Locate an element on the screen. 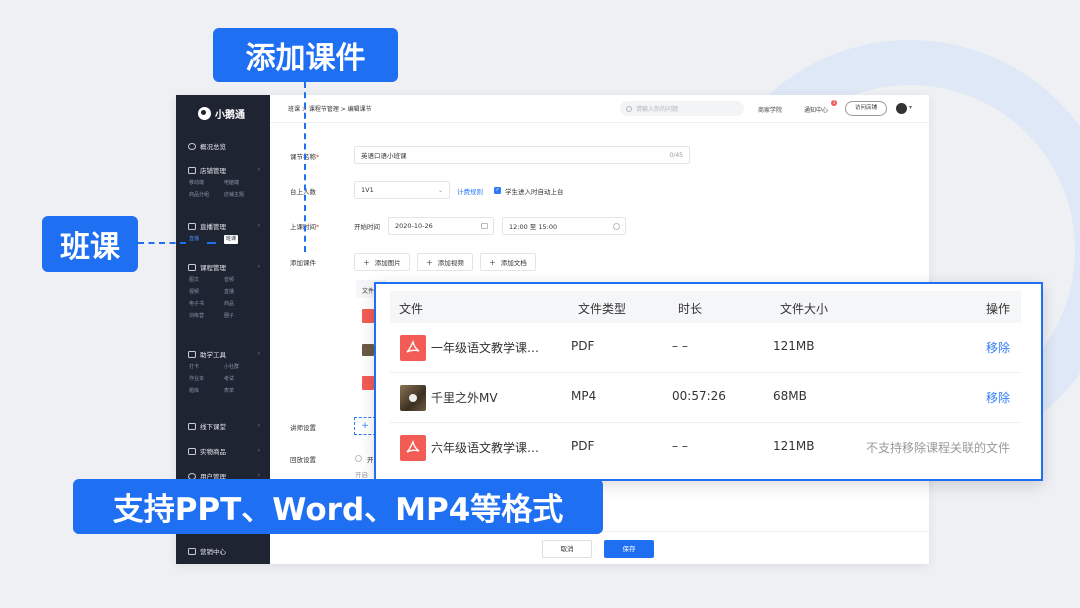 This screenshot has width=1080, height=608. sidebar-item-live: 直播管理 › is located at coordinates (223, 226).